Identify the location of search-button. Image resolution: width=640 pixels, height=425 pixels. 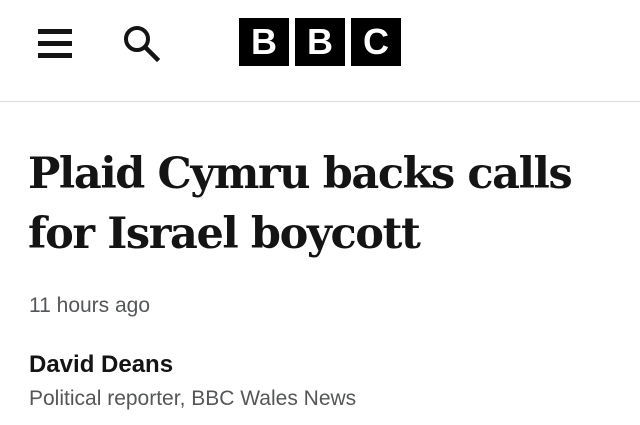
(141, 43).